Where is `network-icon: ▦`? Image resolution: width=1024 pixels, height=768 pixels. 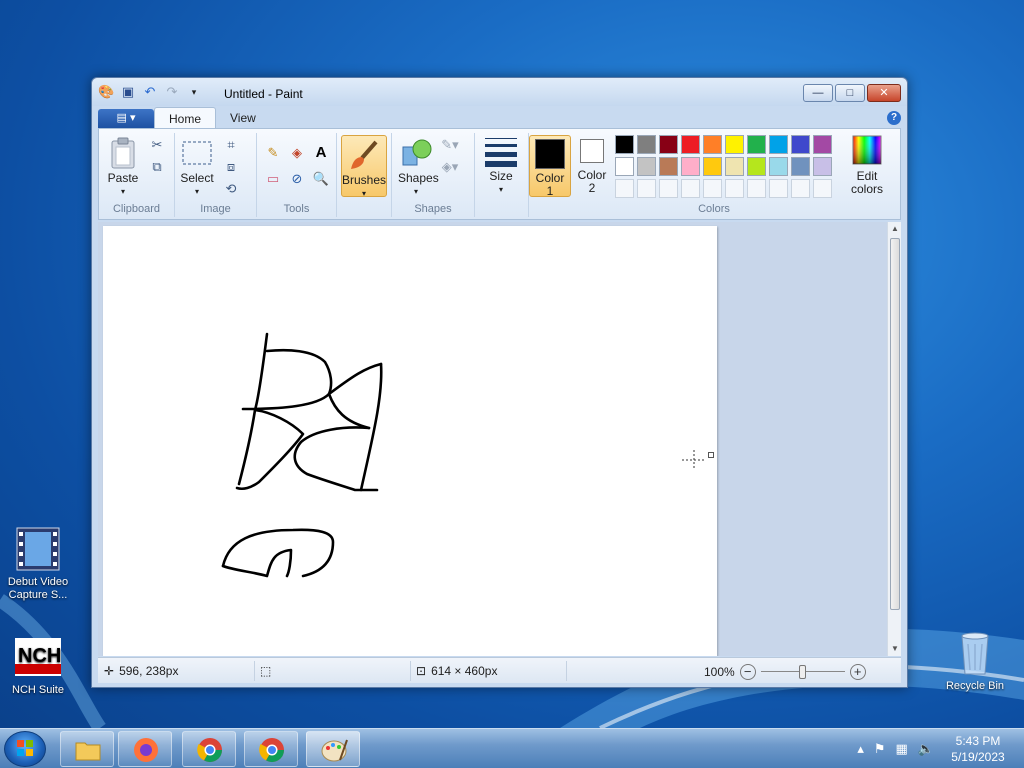 network-icon: ▦ is located at coordinates (902, 749).